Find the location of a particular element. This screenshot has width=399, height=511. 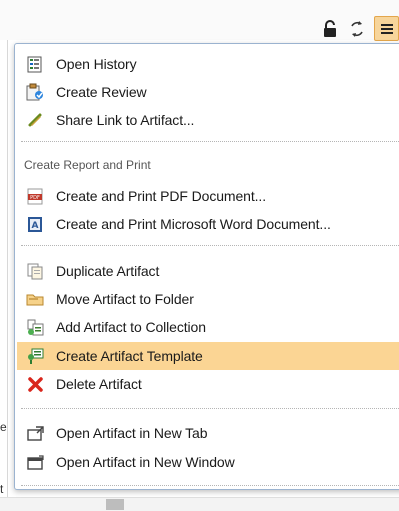

svg-text: PDF is located at coordinates (35, 198).